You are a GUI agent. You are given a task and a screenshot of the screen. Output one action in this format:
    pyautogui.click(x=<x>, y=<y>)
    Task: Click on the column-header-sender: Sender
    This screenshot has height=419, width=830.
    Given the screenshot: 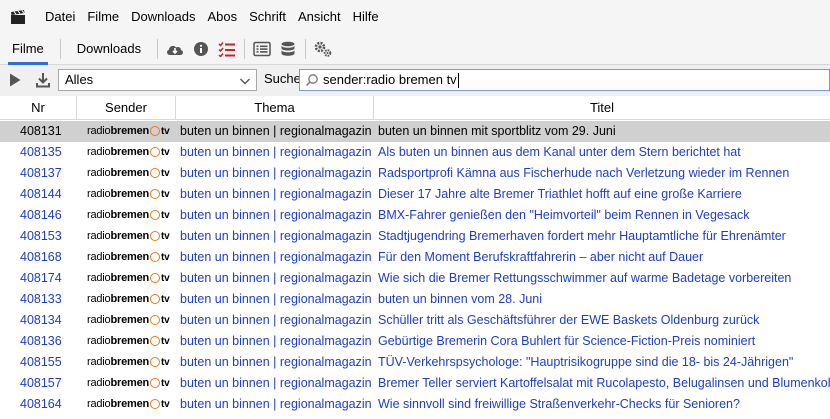 What is the action you would take?
    pyautogui.click(x=126, y=108)
    